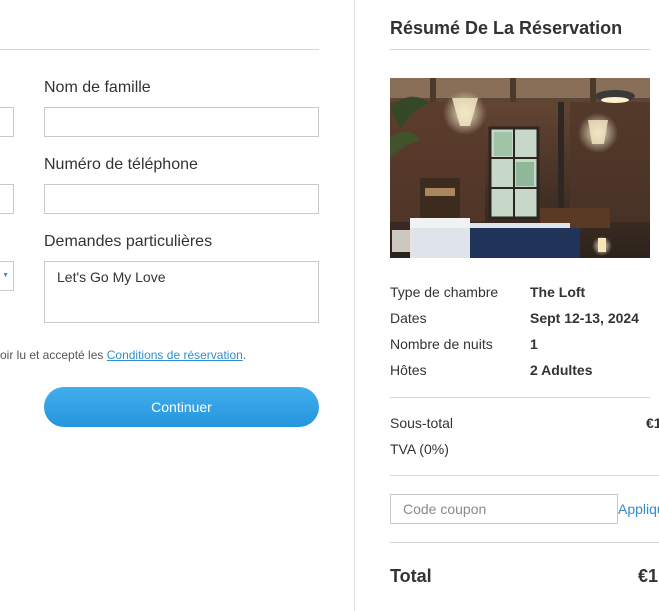  What do you see at coordinates (175, 355) in the screenshot?
I see `booking-conditions-link: Conditions de réservation` at bounding box center [175, 355].